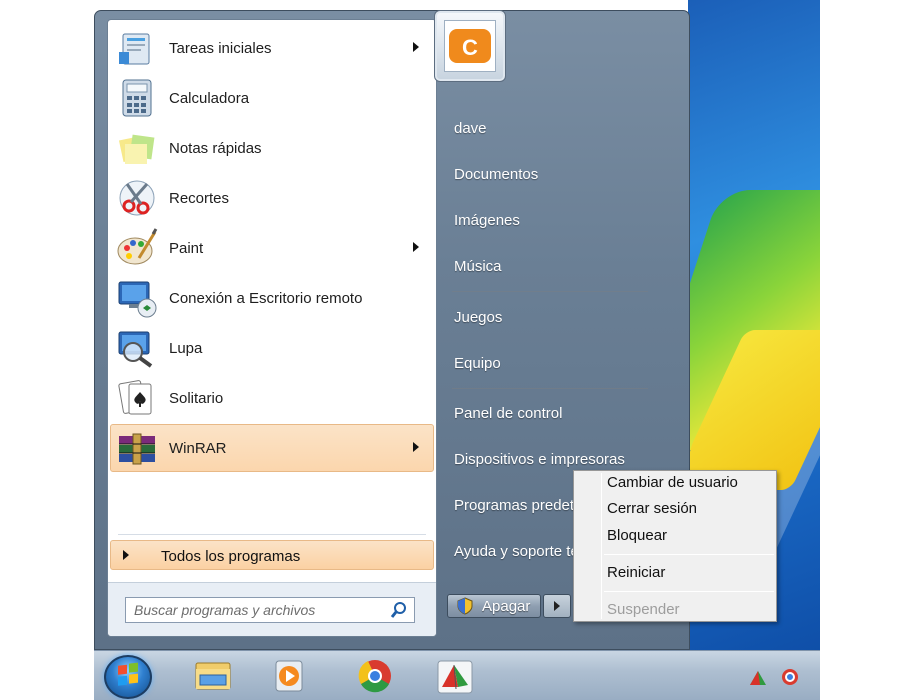 Image resolution: width=900 pixels, height=700 pixels. What do you see at coordinates (137, 248) in the screenshot?
I see `paint-icon` at bounding box center [137, 248].